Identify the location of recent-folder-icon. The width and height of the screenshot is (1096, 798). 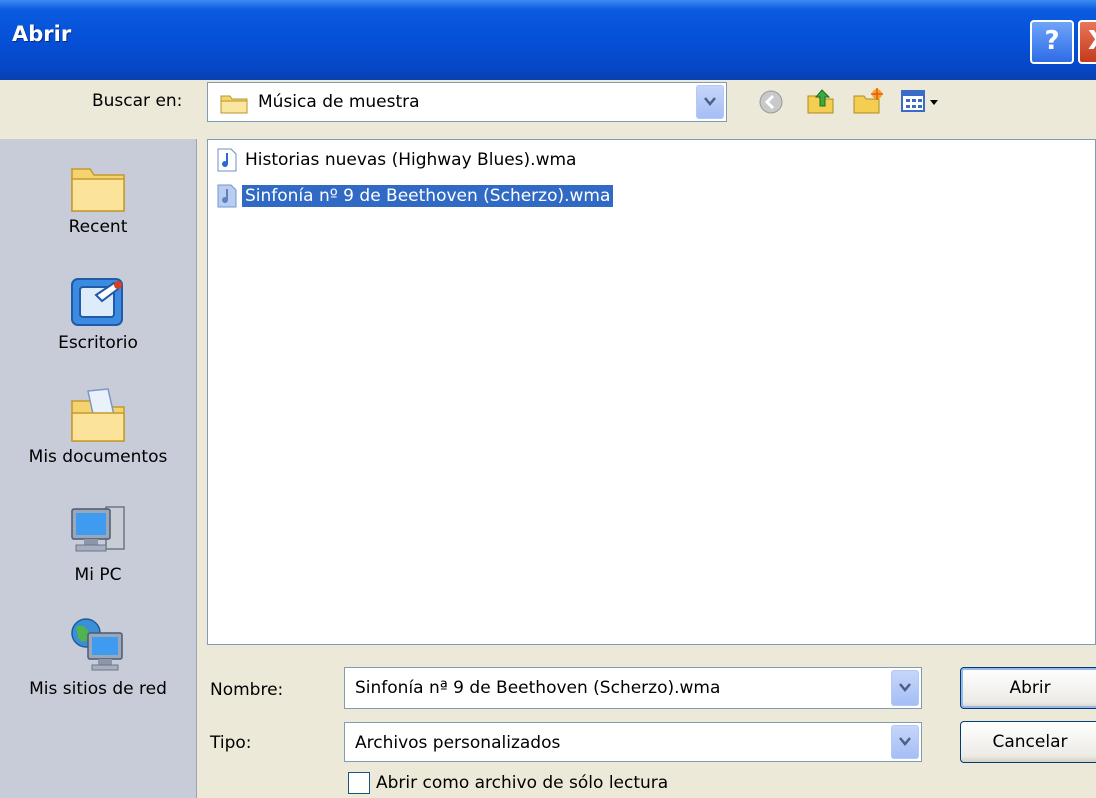
(98, 190).